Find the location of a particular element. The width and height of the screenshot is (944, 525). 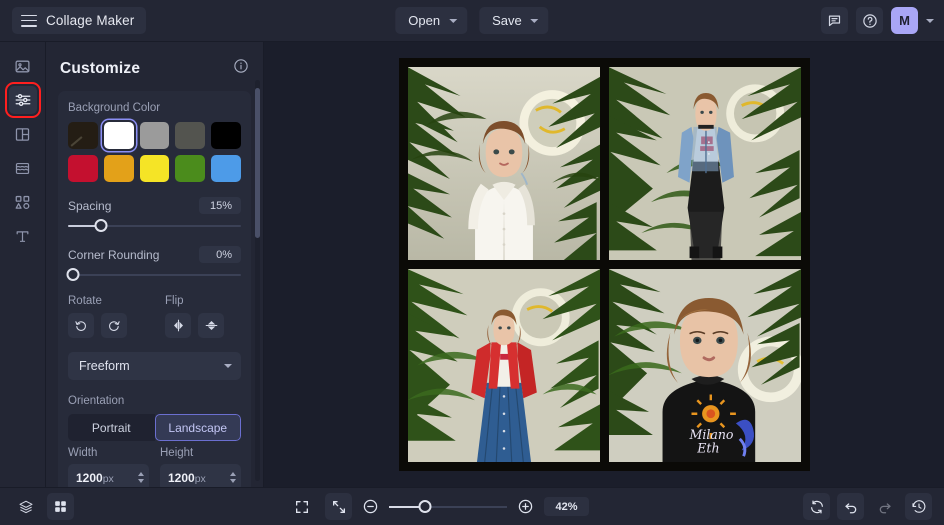

app-menu-button: Collage Maker is located at coordinates (79, 20).